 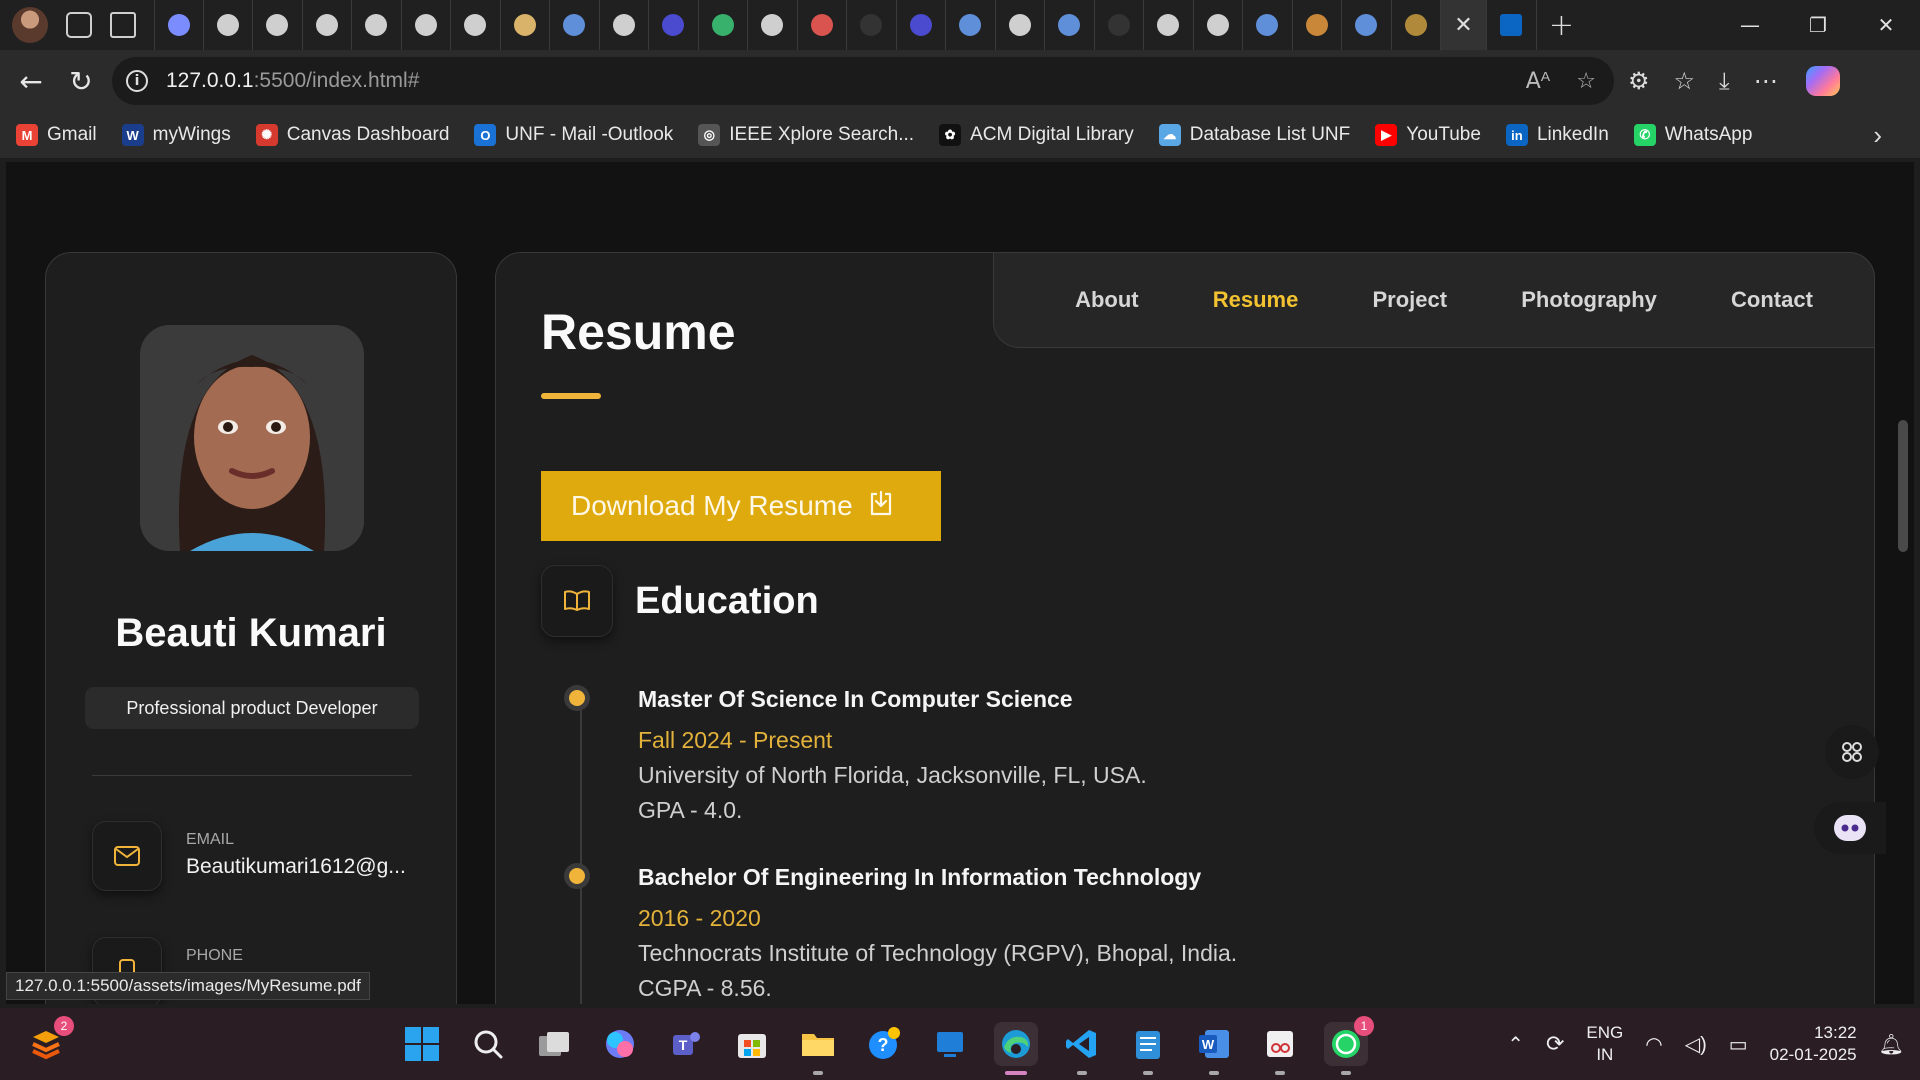 I want to click on nav-link-project: Project, so click(x=1409, y=300).